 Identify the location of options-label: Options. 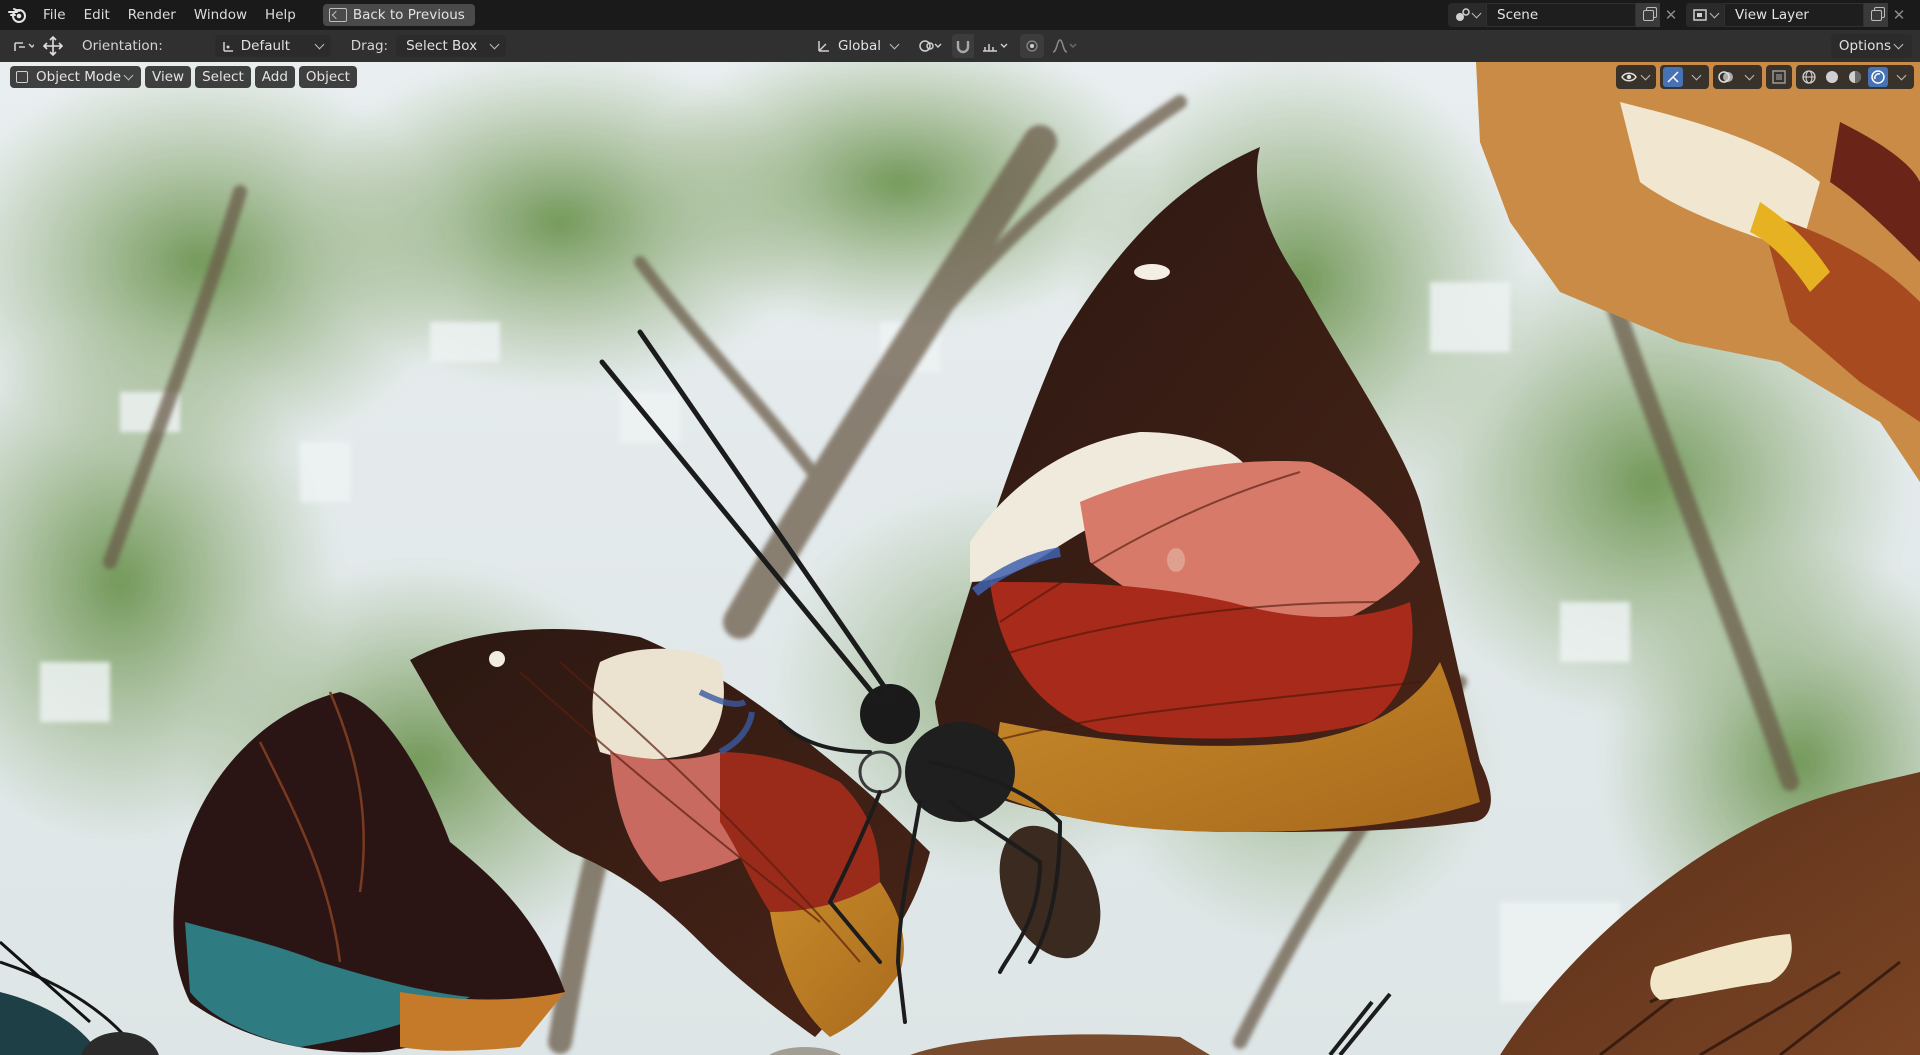
(1864, 46).